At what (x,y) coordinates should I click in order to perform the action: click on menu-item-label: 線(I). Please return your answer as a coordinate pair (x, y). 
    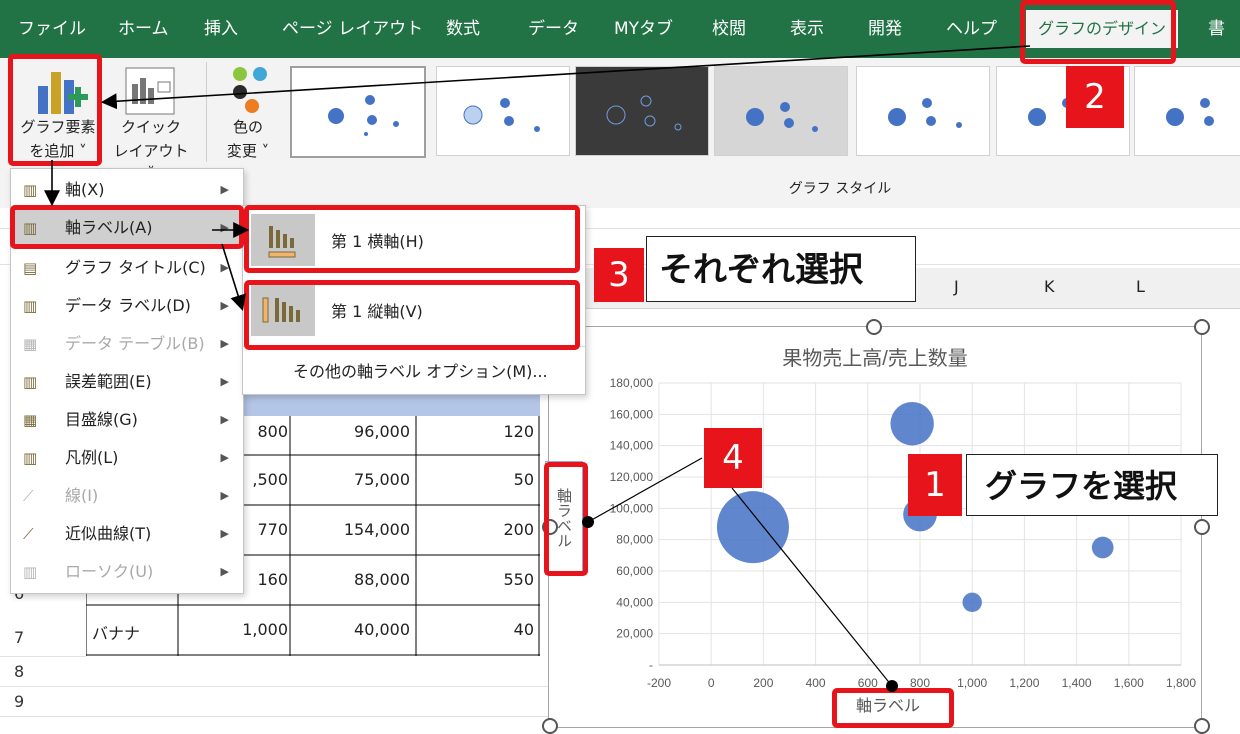
    Looking at the image, I should click on (82, 495).